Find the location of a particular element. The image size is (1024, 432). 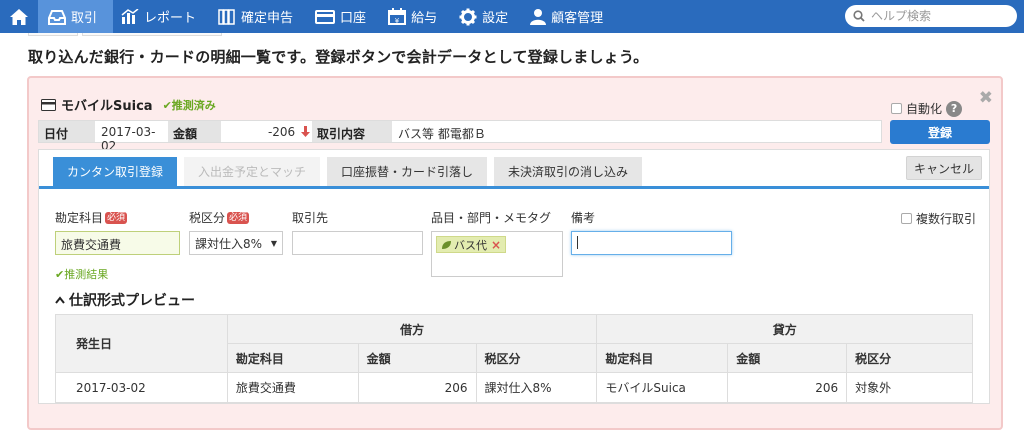

cancel-button: キャンセル is located at coordinates (944, 168).